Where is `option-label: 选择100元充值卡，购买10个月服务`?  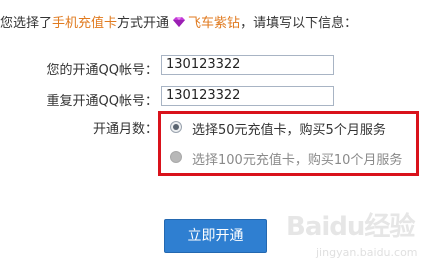 option-label: 选择100元充值卡，购买10个月服务 is located at coordinates (297, 160).